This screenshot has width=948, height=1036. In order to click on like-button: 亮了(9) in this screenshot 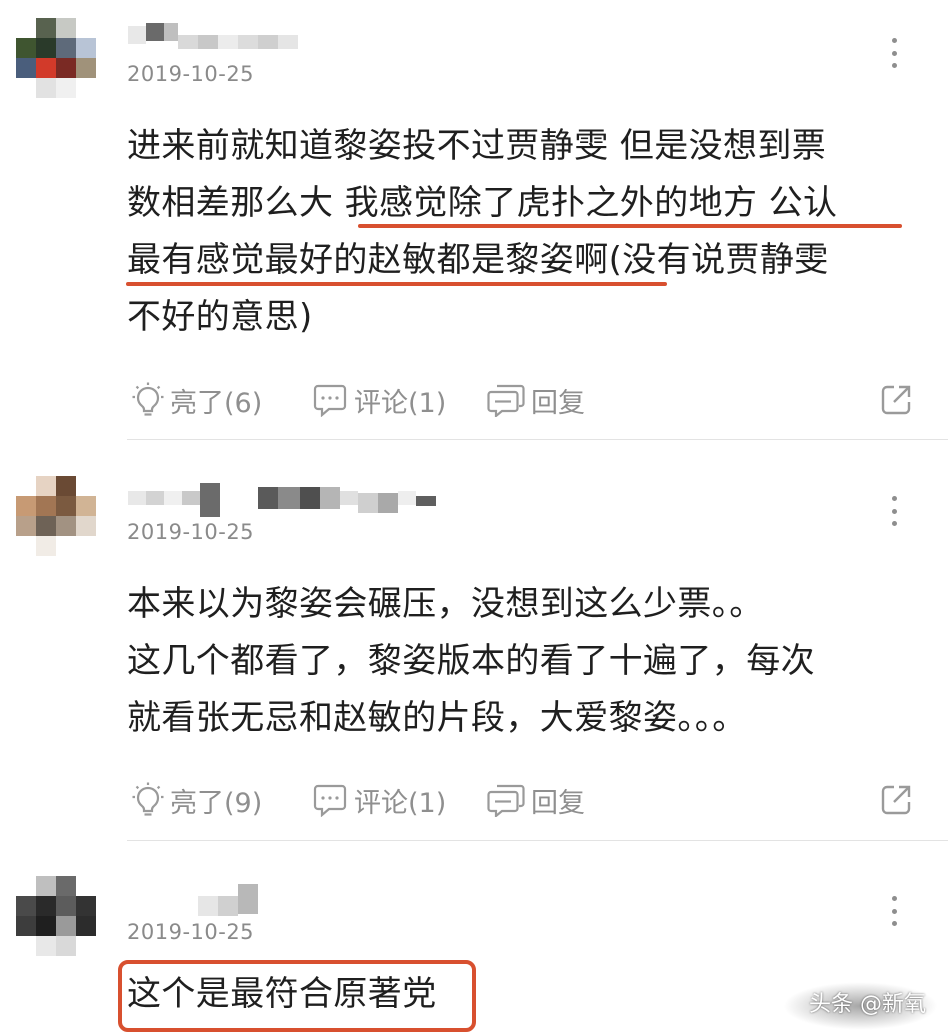, I will do `click(197, 800)`.